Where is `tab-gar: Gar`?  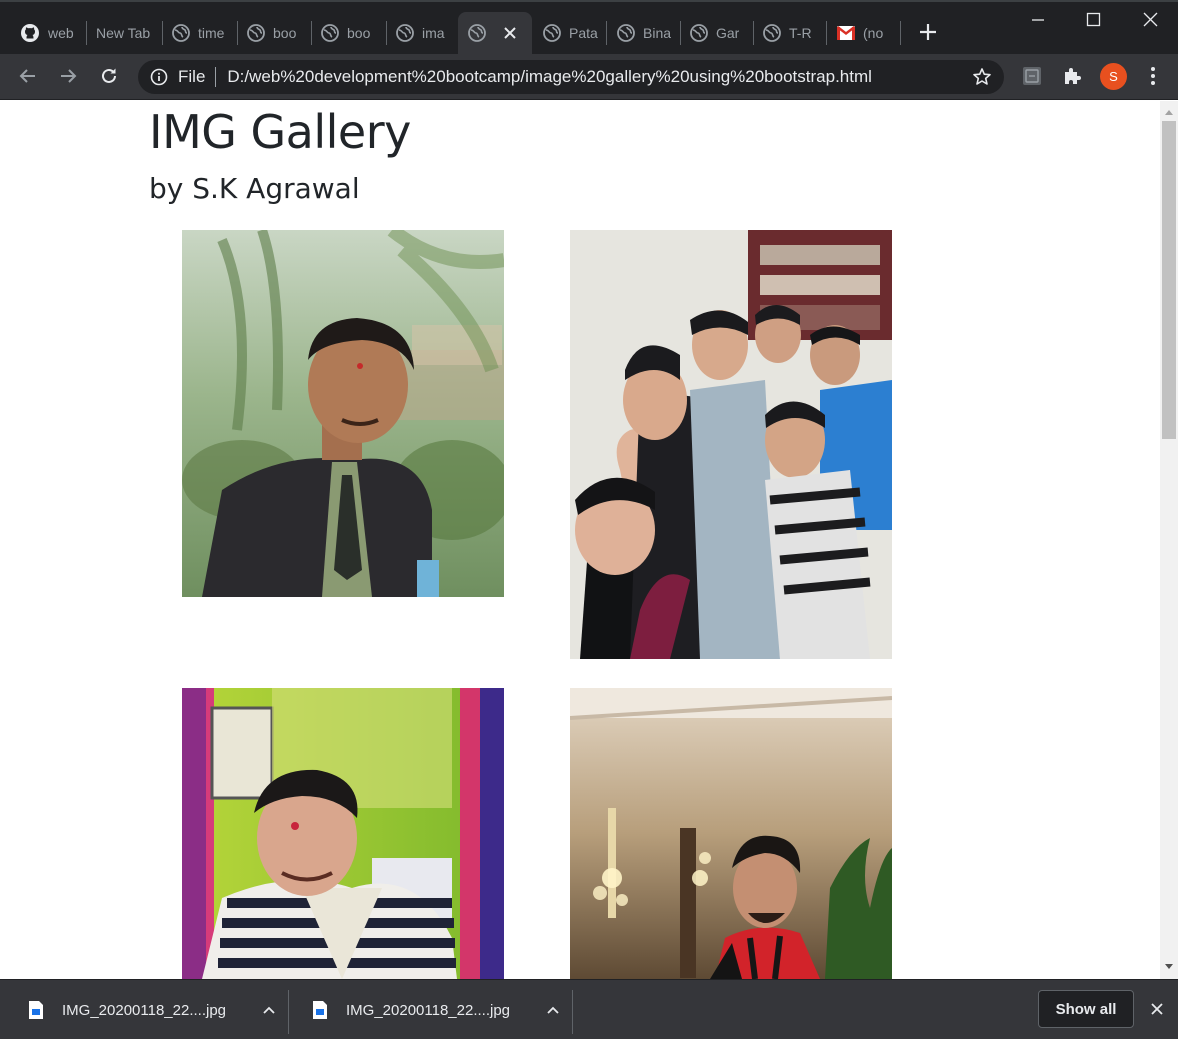 tab-gar: Gar is located at coordinates (716, 33).